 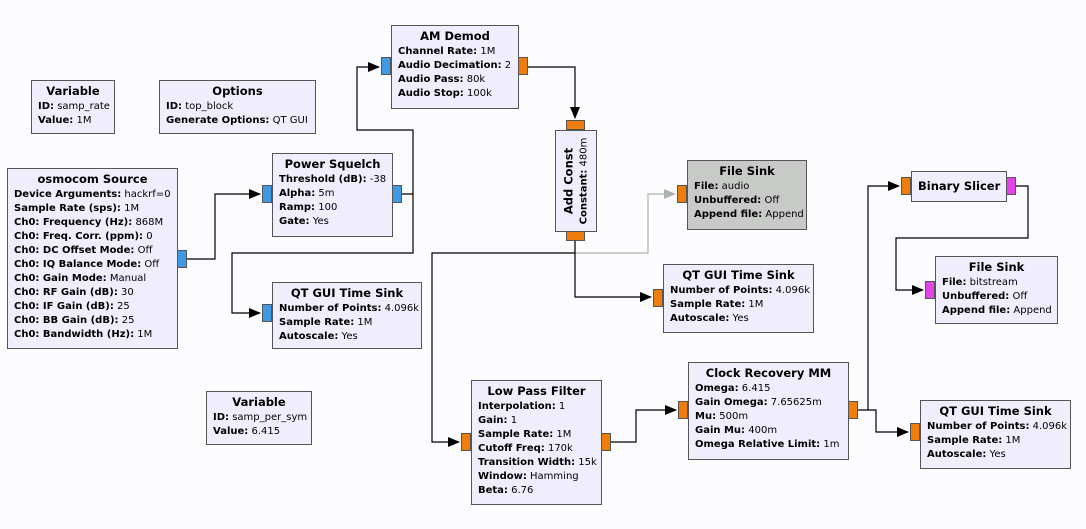 What do you see at coordinates (683, 410) in the screenshot?
I see `clock-recovery-mm-in-port` at bounding box center [683, 410].